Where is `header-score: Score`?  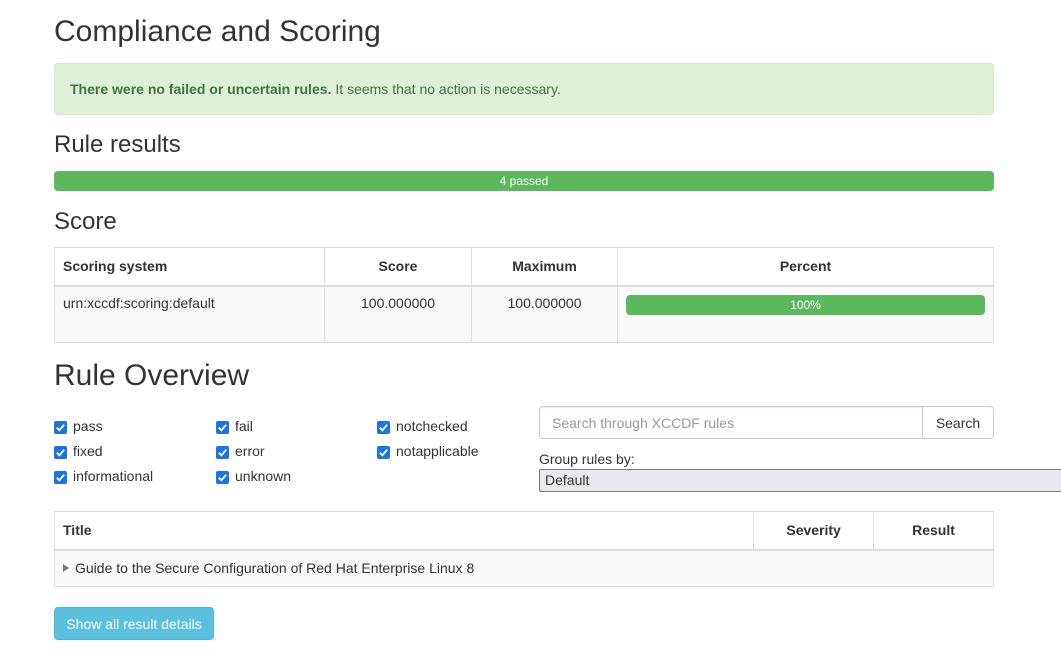
header-score: Score is located at coordinates (398, 267).